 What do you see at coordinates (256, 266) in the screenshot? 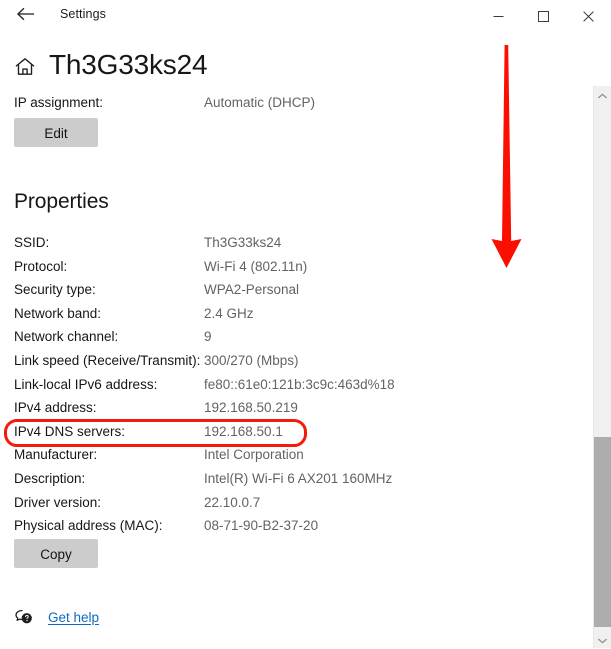
I see `property-value: Wi-Fi 4 (802.11n)` at bounding box center [256, 266].